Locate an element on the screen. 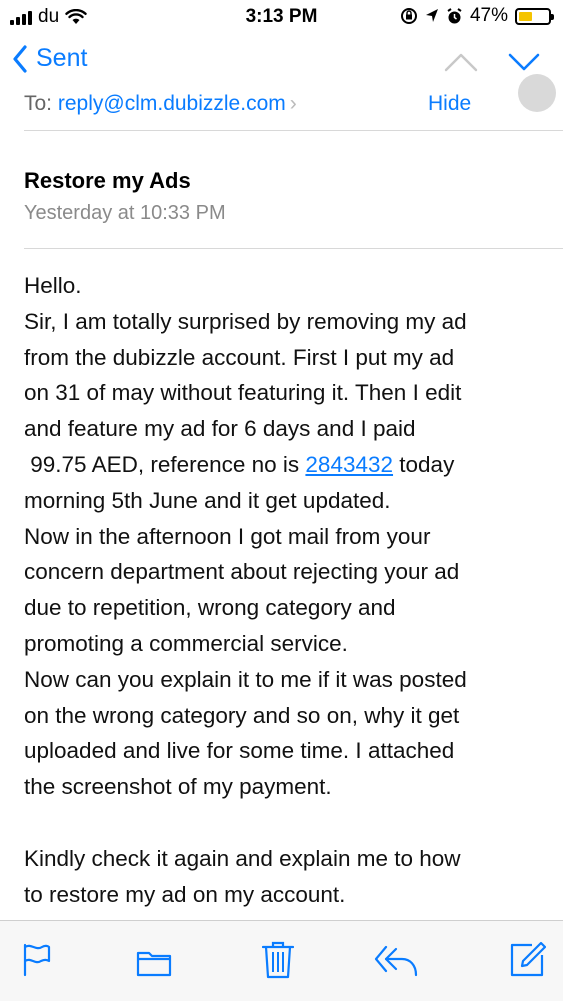  subject-divider is located at coordinates (293, 248).